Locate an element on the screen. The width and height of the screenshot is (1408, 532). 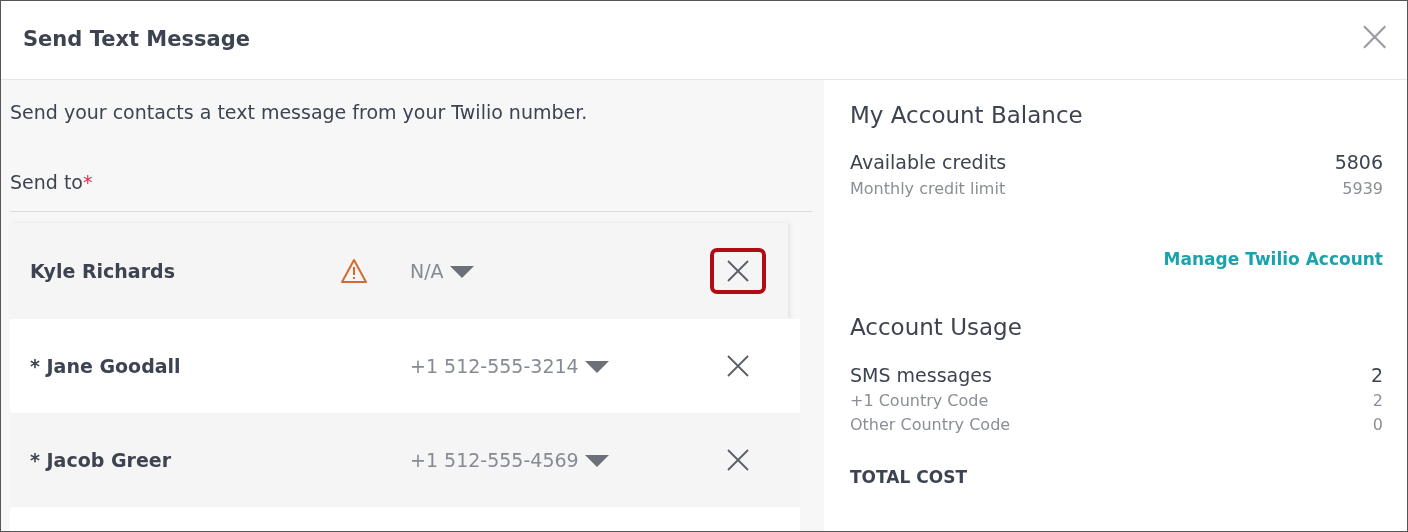
remove-button is located at coordinates (738, 270).